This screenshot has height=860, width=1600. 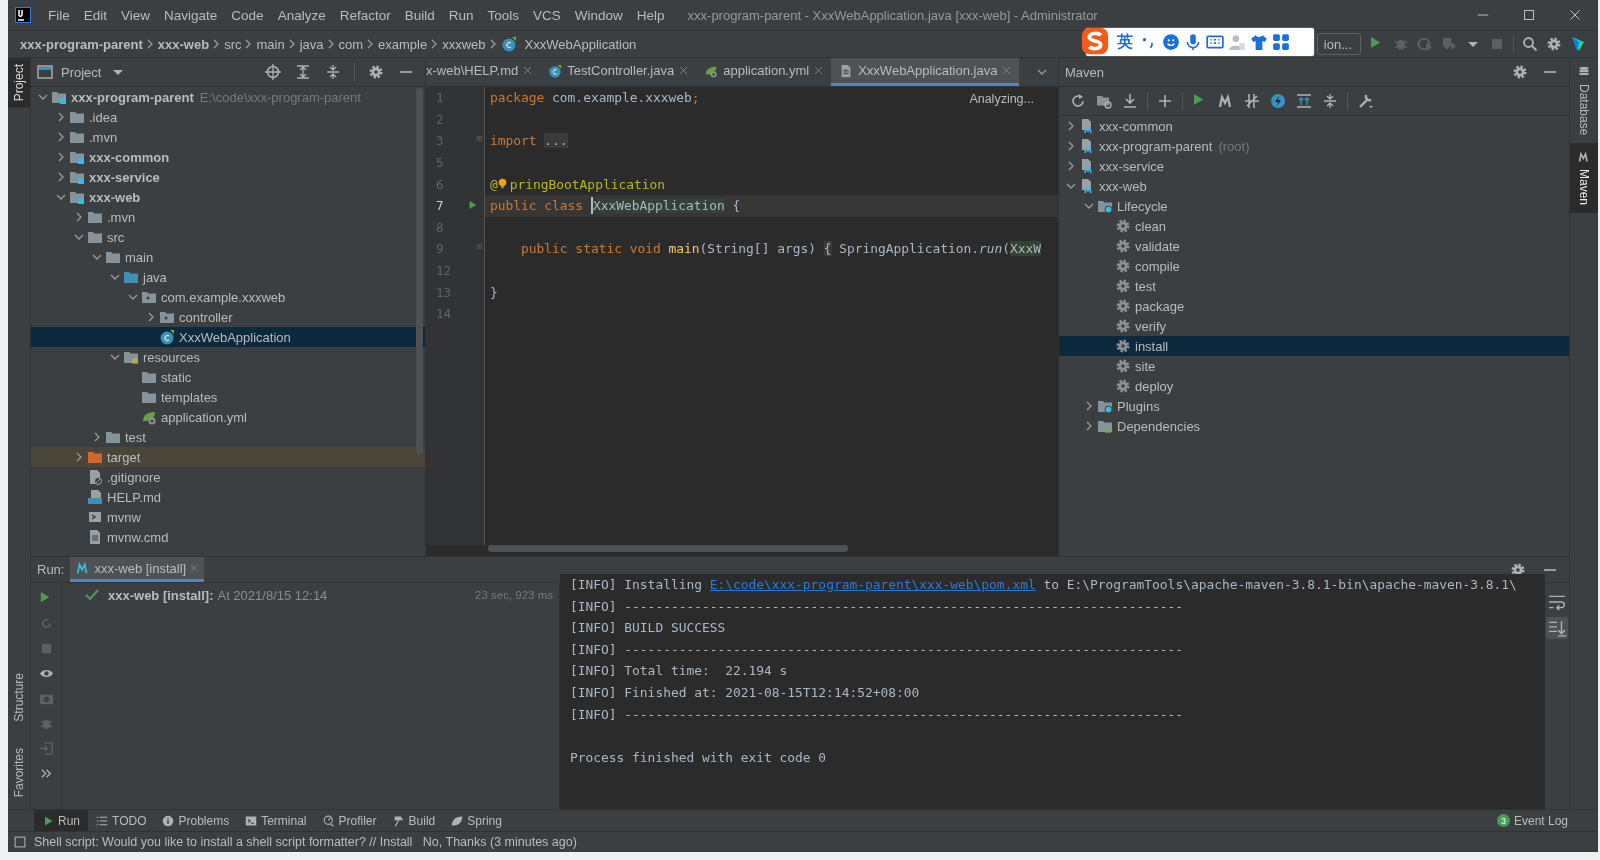 What do you see at coordinates (228, 497) in the screenshot?
I see `tree-item: HELP.md` at bounding box center [228, 497].